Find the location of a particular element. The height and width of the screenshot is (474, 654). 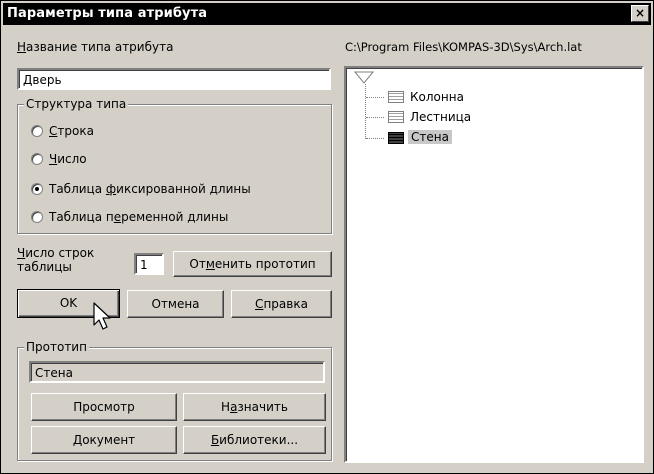

mouse-cursor-icon is located at coordinates (102, 316).